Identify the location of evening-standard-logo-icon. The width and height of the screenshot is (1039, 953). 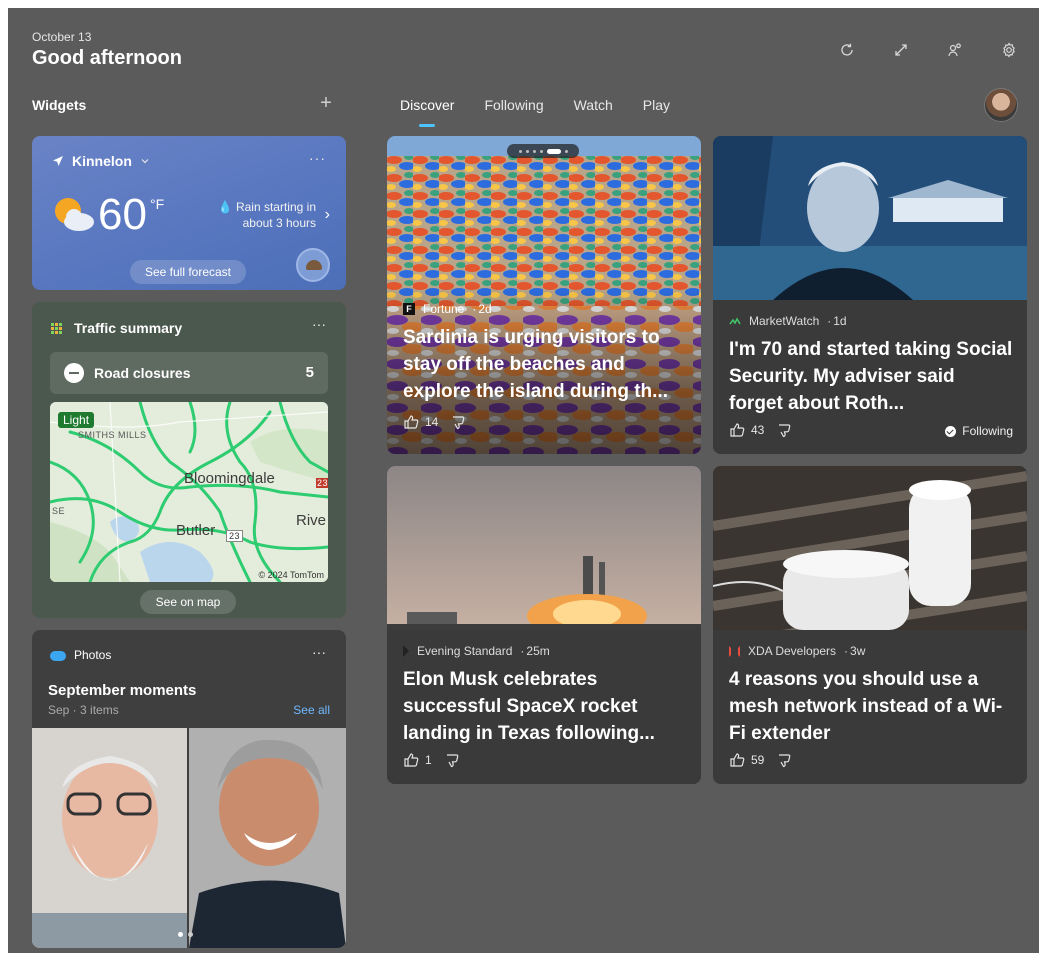
(406, 651).